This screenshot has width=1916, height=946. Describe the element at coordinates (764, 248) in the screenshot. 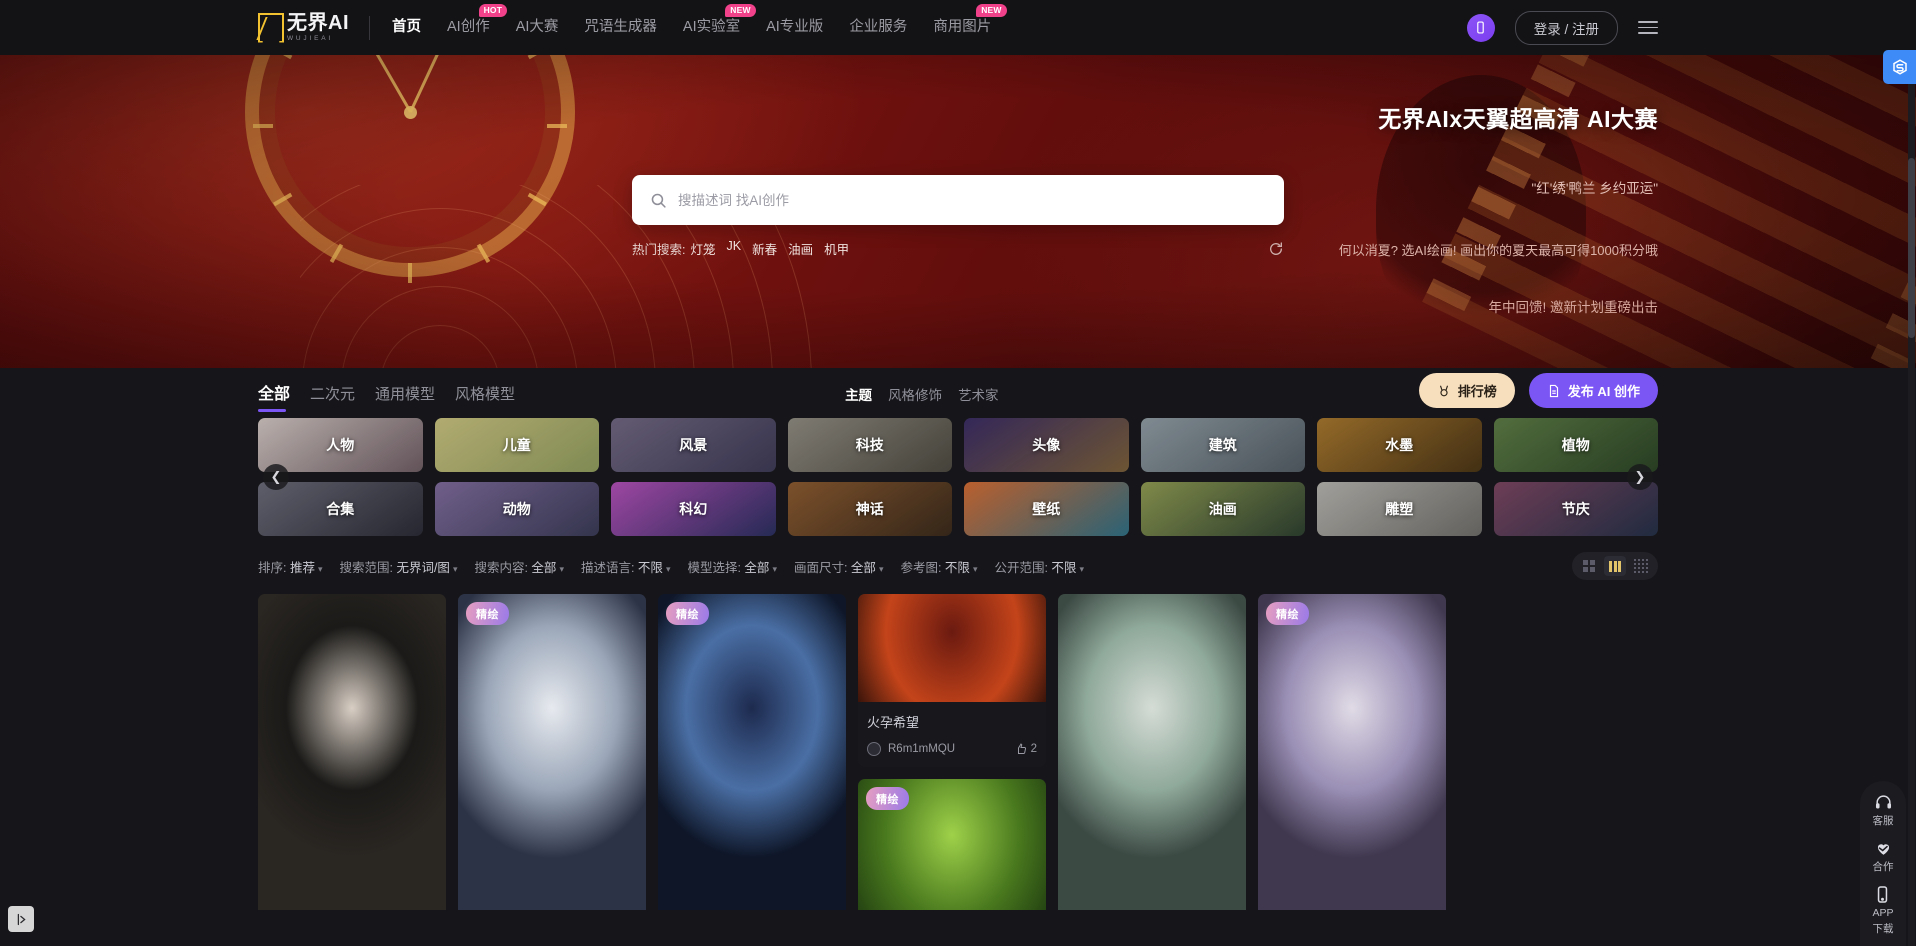

I see `hot-search-tag-2: 新春` at that location.